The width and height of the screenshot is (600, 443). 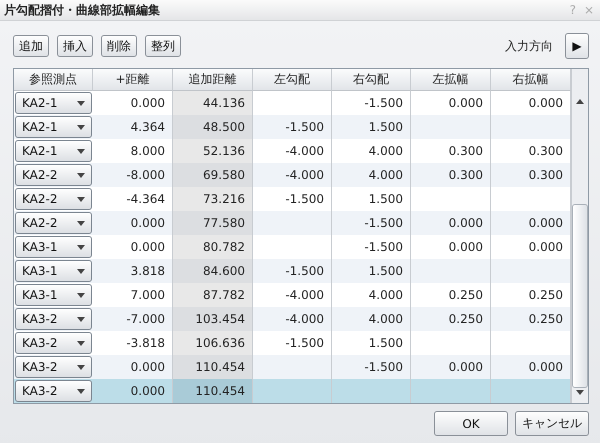 I want to click on table-cell: -8.000, so click(x=133, y=175).